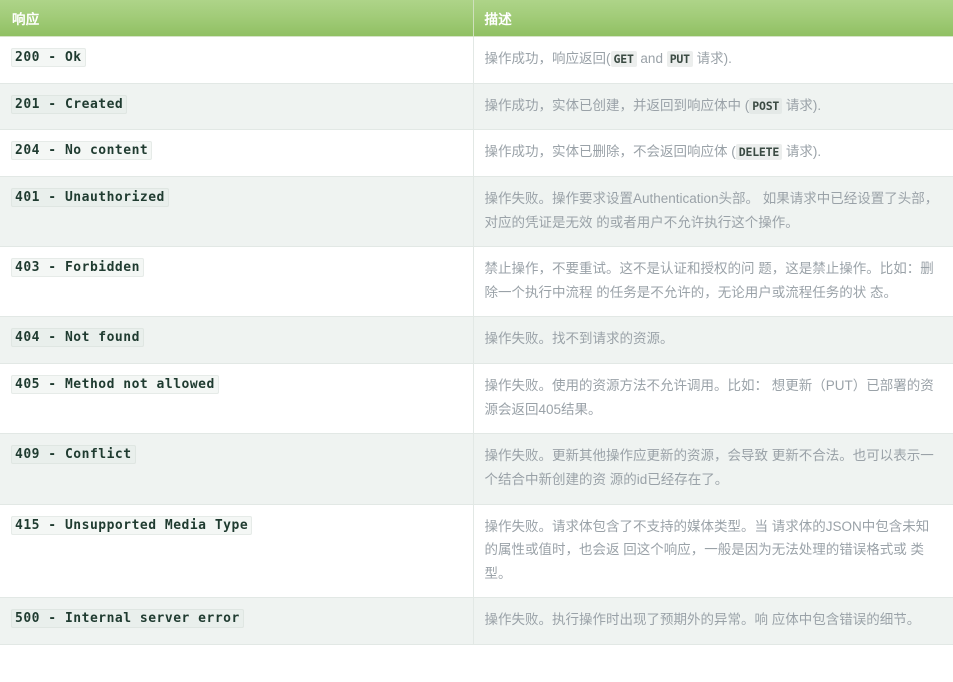  What do you see at coordinates (237, 18) in the screenshot?
I see `column-header-response: 响应` at bounding box center [237, 18].